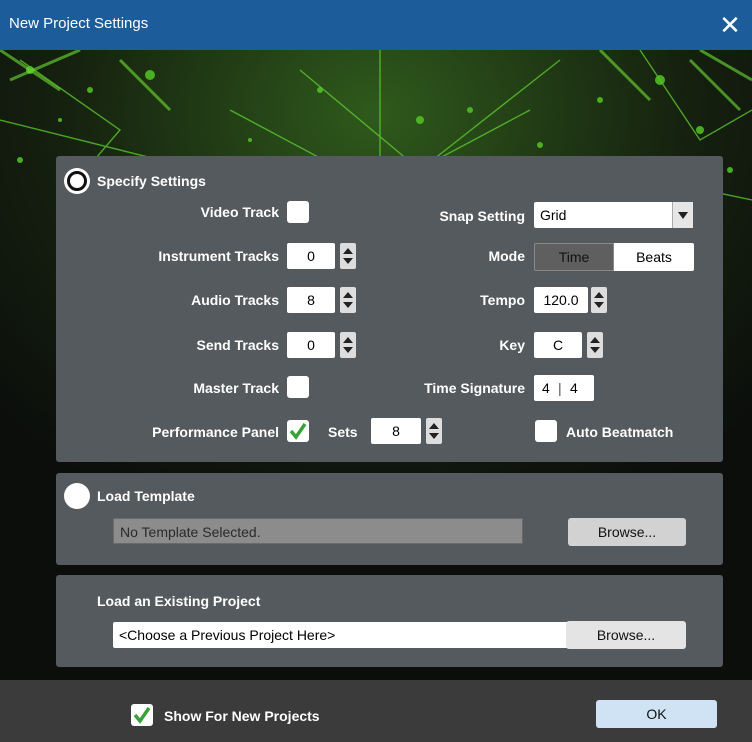 This screenshot has height=742, width=752. What do you see at coordinates (77, 496) in the screenshot?
I see `load-template-radio` at bounding box center [77, 496].